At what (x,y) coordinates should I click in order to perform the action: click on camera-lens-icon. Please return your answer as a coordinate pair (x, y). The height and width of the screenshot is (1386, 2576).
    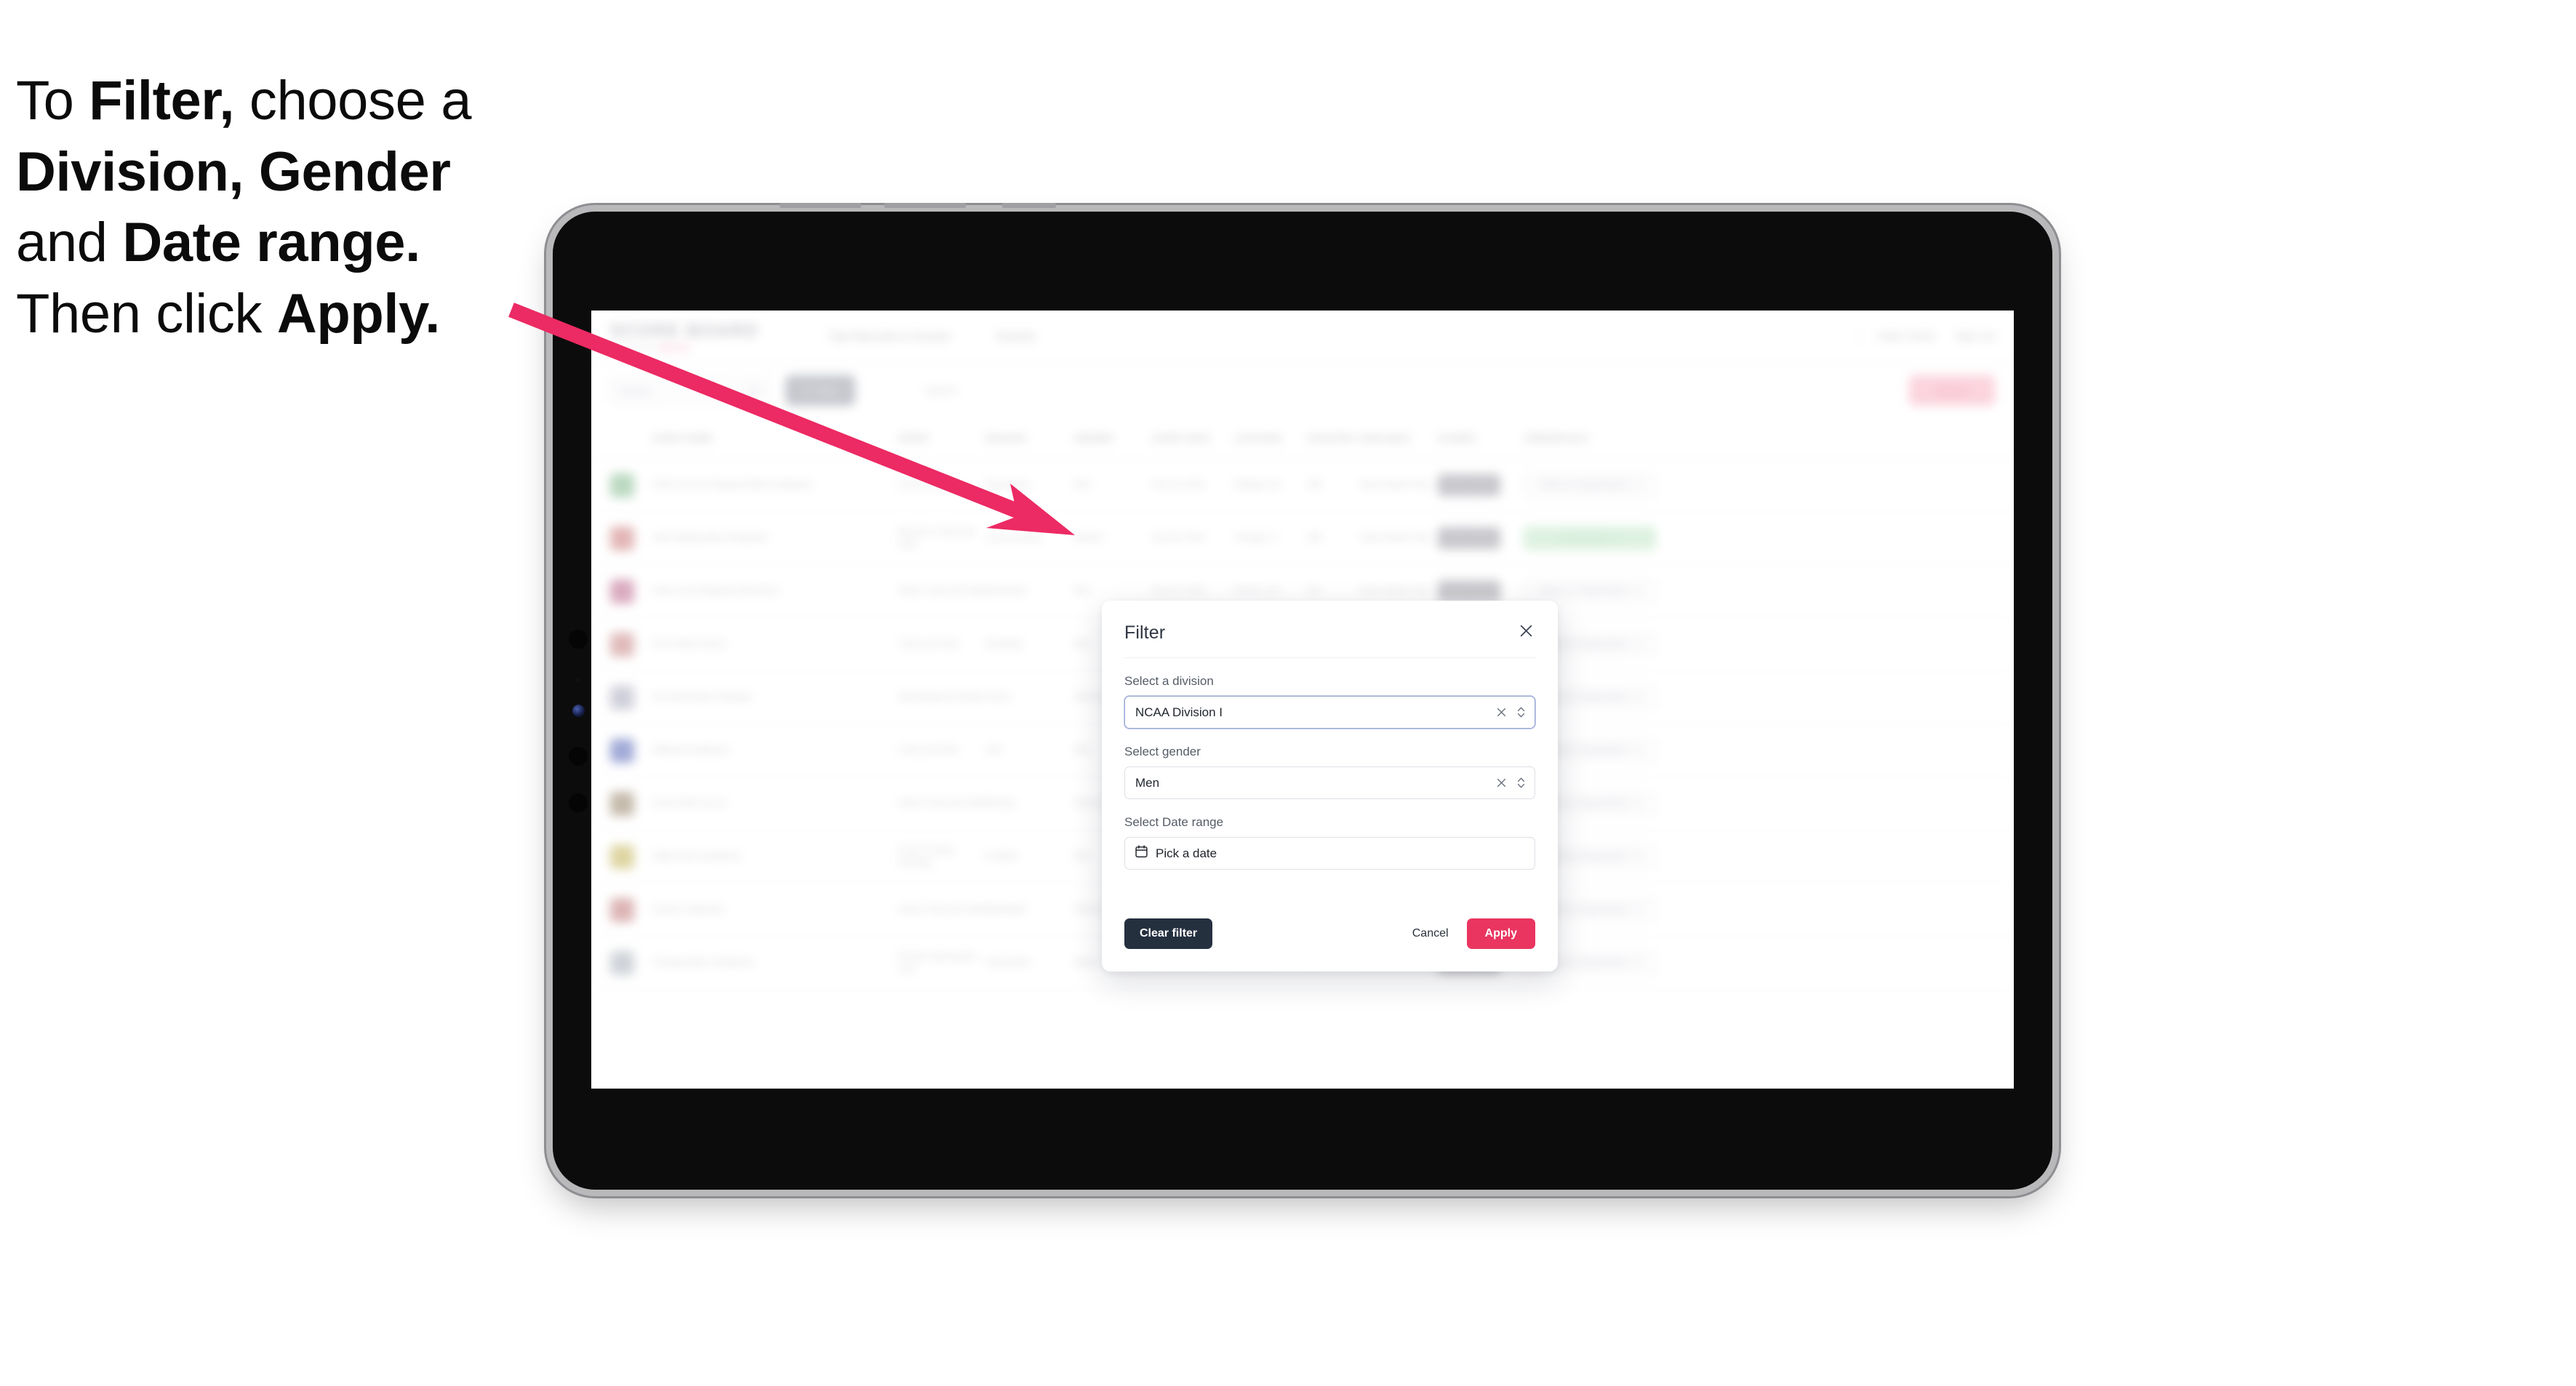
    Looking at the image, I should click on (578, 711).